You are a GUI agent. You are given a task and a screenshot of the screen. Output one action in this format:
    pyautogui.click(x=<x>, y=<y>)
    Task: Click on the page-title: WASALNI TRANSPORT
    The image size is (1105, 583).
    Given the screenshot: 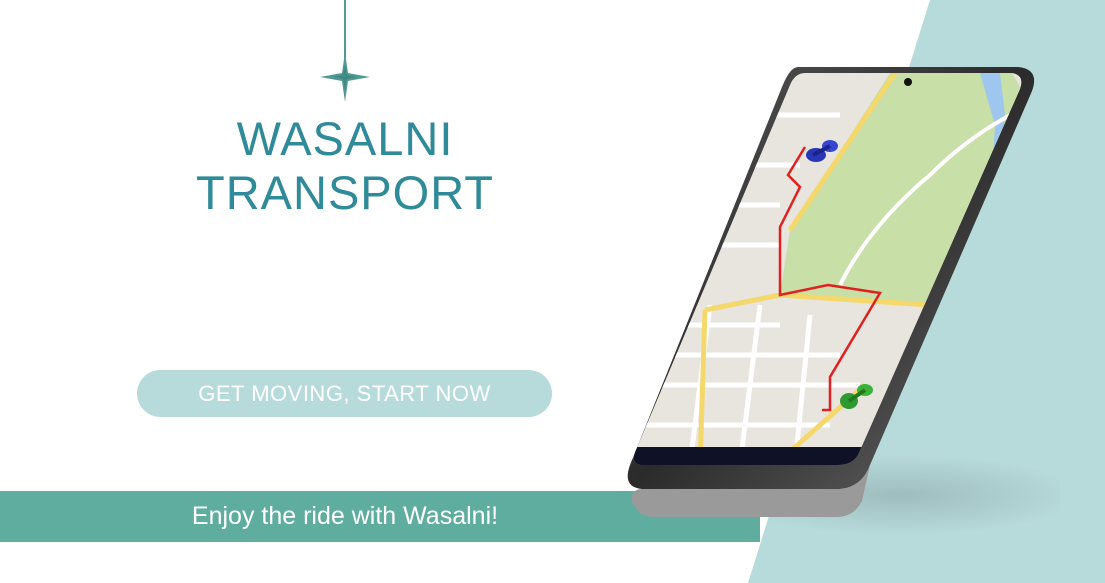 What is the action you would take?
    pyautogui.click(x=345, y=166)
    